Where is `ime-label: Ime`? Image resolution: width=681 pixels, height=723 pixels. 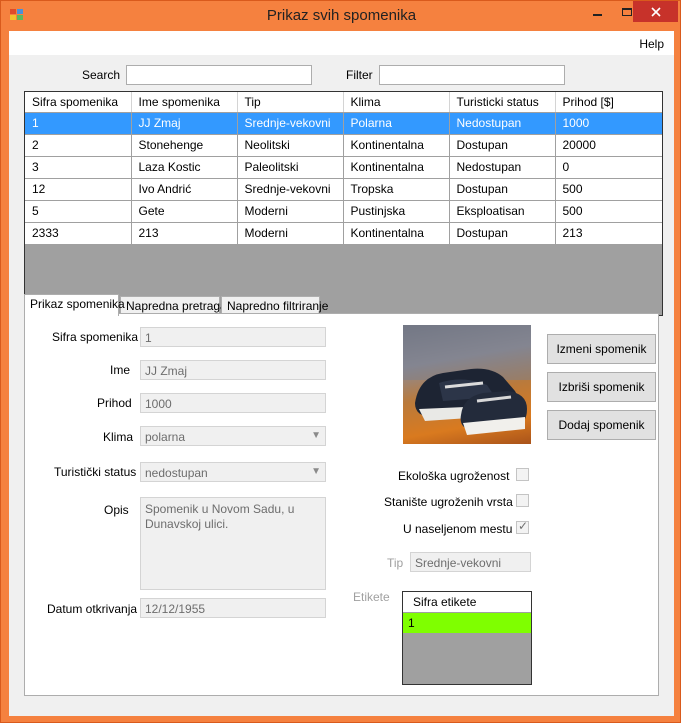 ime-label: Ime is located at coordinates (120, 370).